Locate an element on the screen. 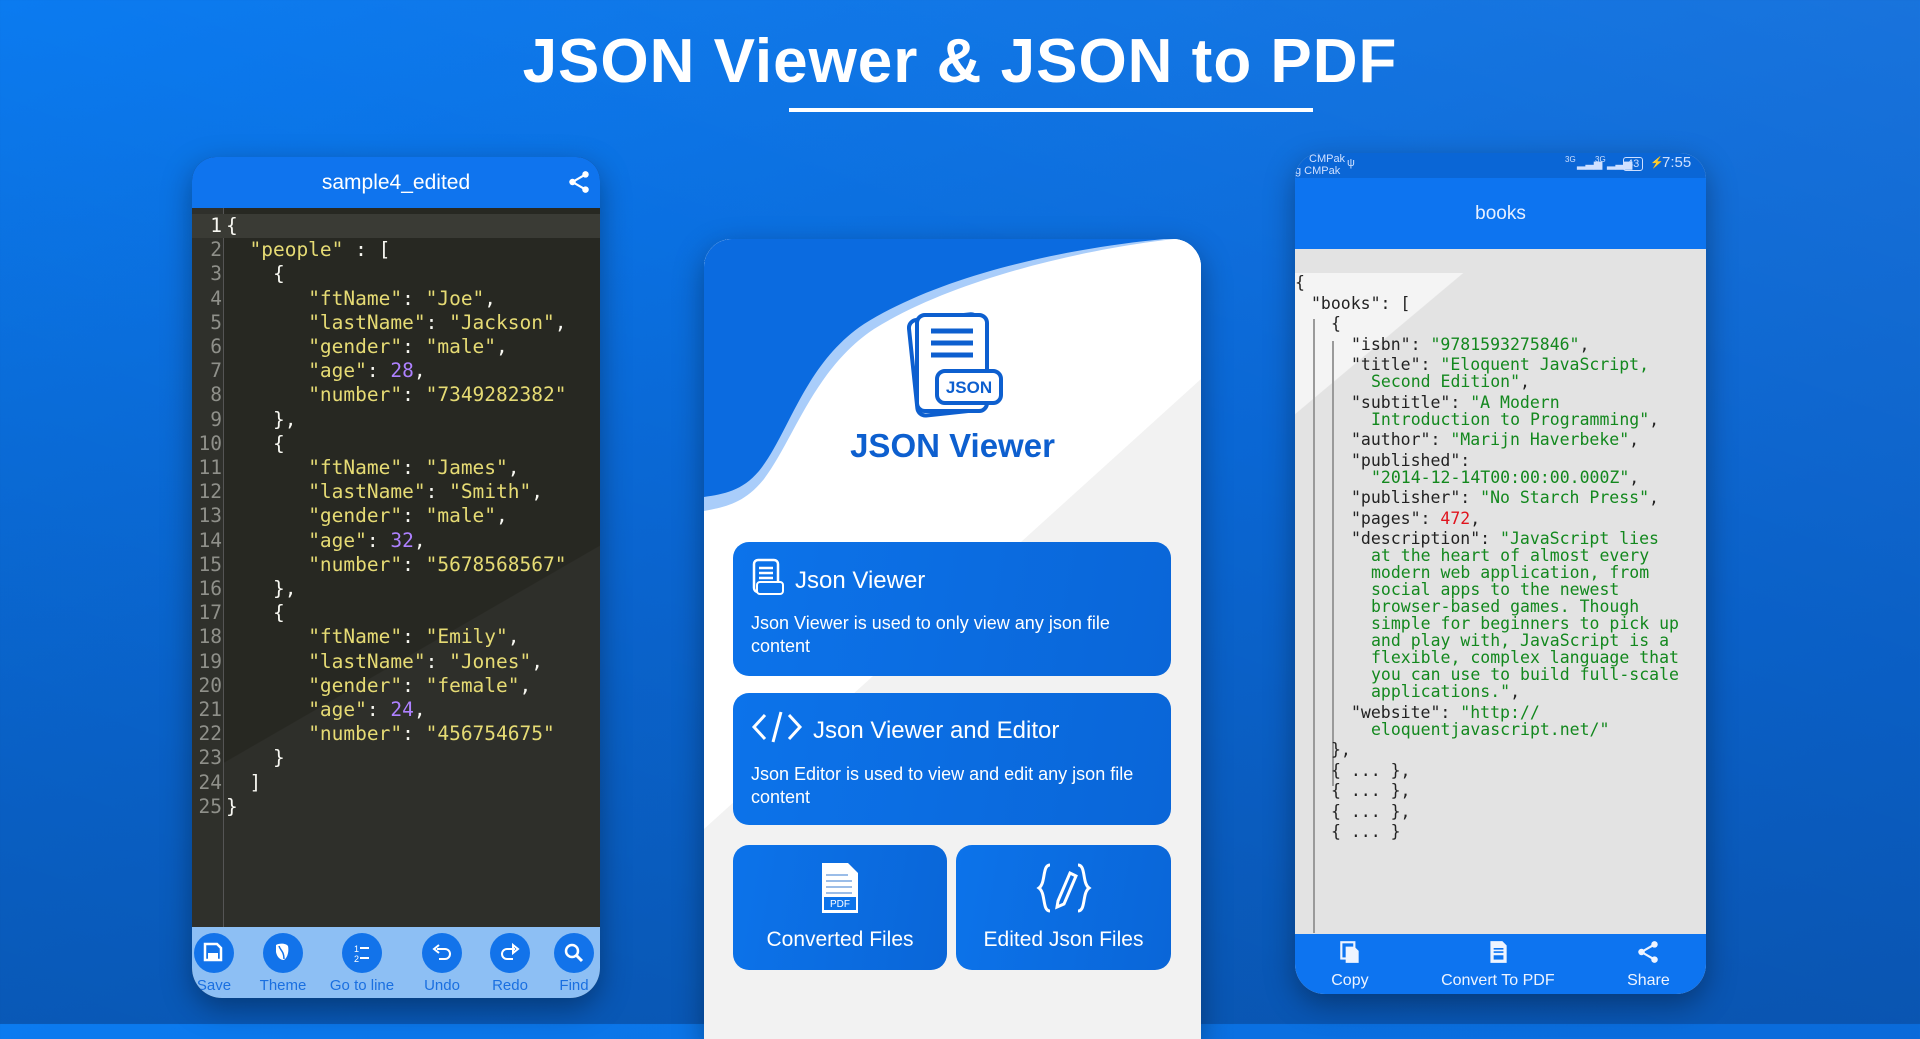  json-line: }, is located at coordinates (1341, 750).